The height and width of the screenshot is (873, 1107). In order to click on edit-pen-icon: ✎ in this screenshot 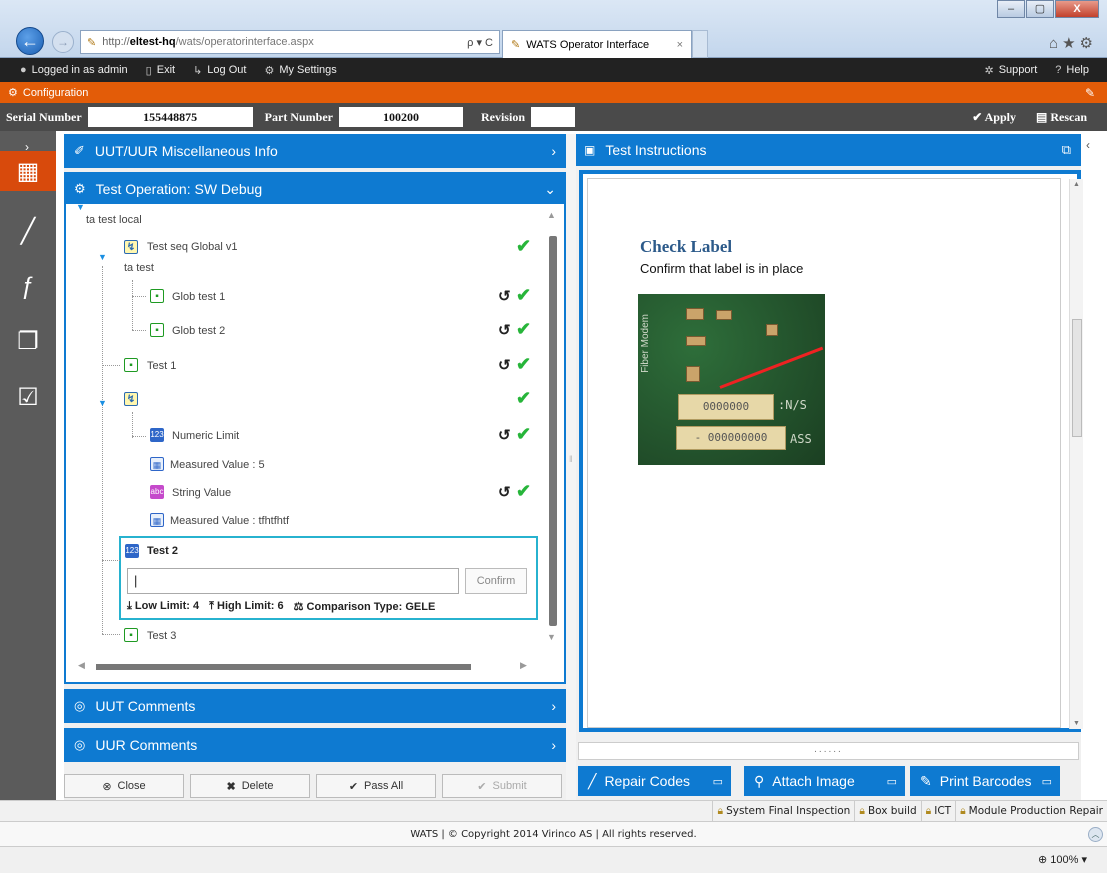, I will do `click(1090, 93)`.